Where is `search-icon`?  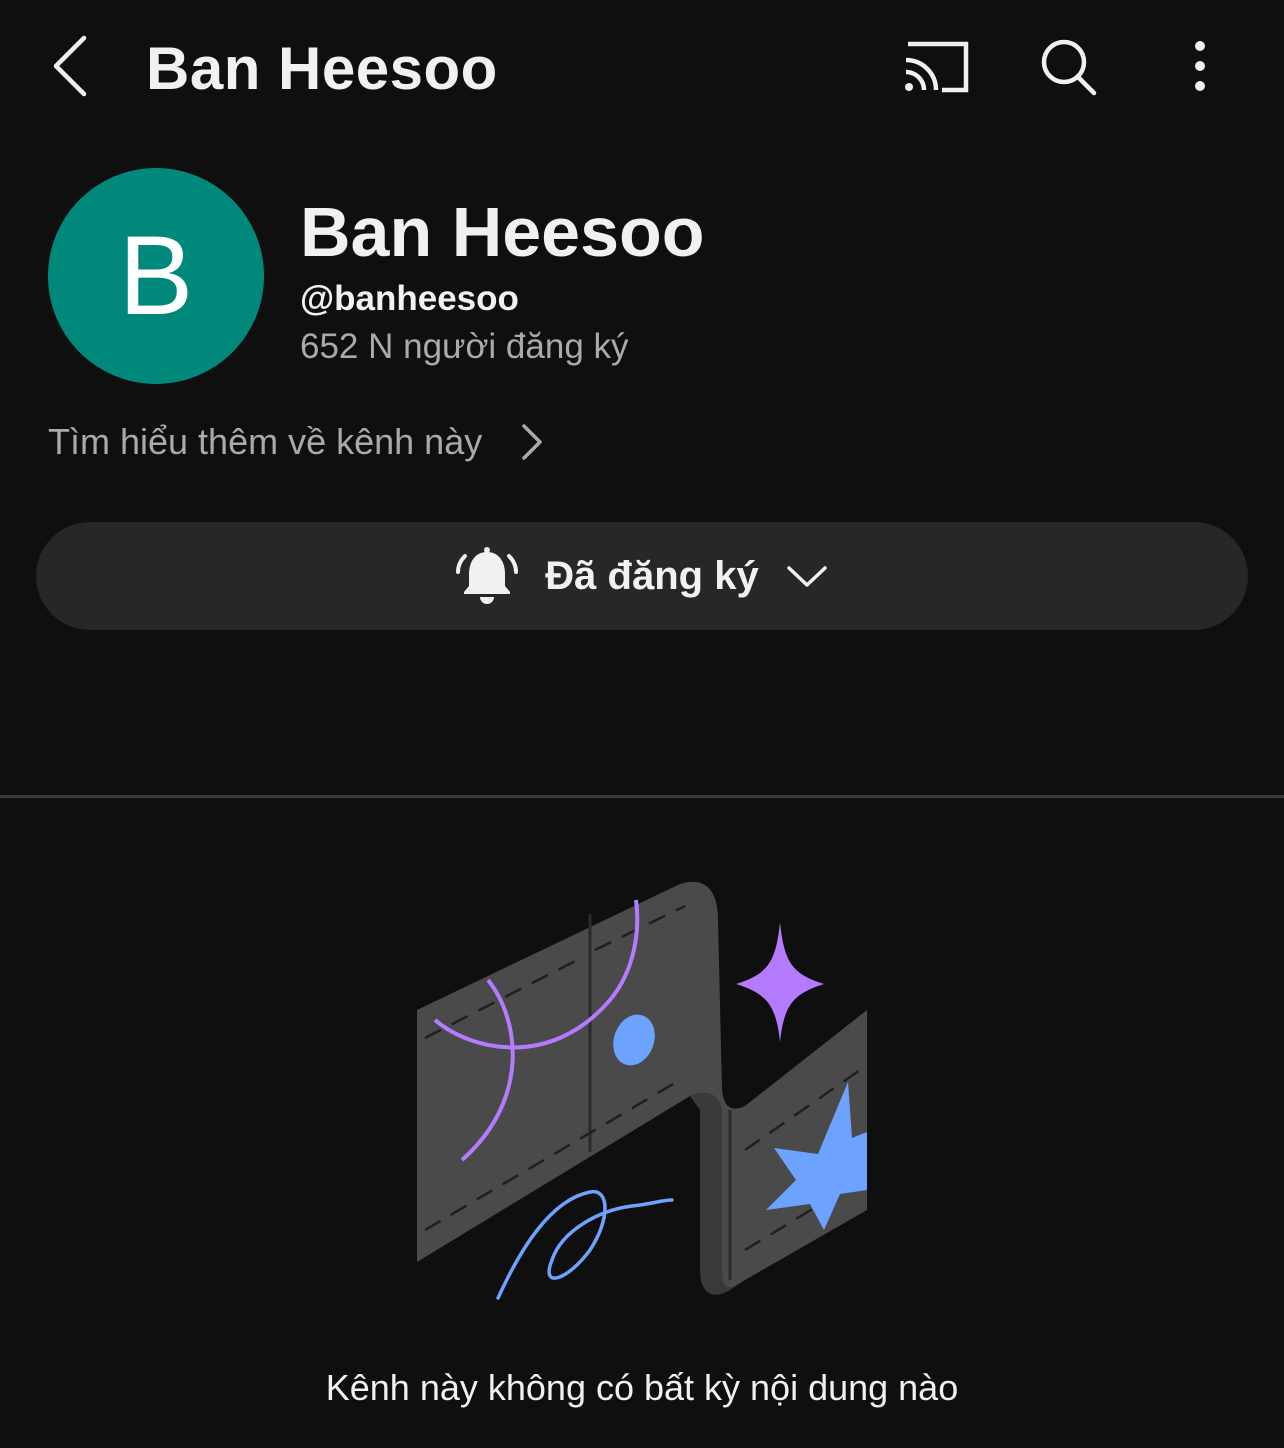 search-icon is located at coordinates (1069, 67).